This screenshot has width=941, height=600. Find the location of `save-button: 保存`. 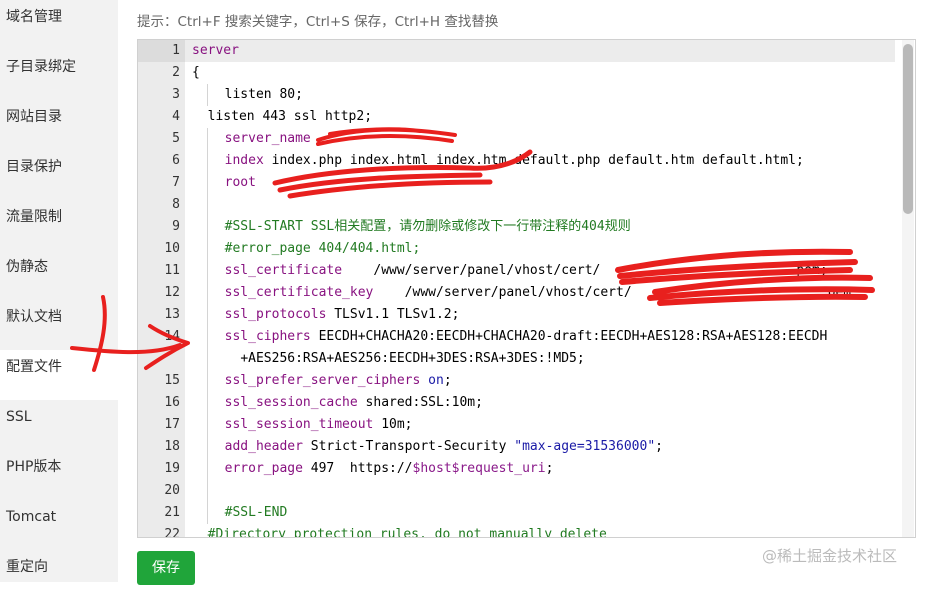

save-button: 保存 is located at coordinates (166, 568).